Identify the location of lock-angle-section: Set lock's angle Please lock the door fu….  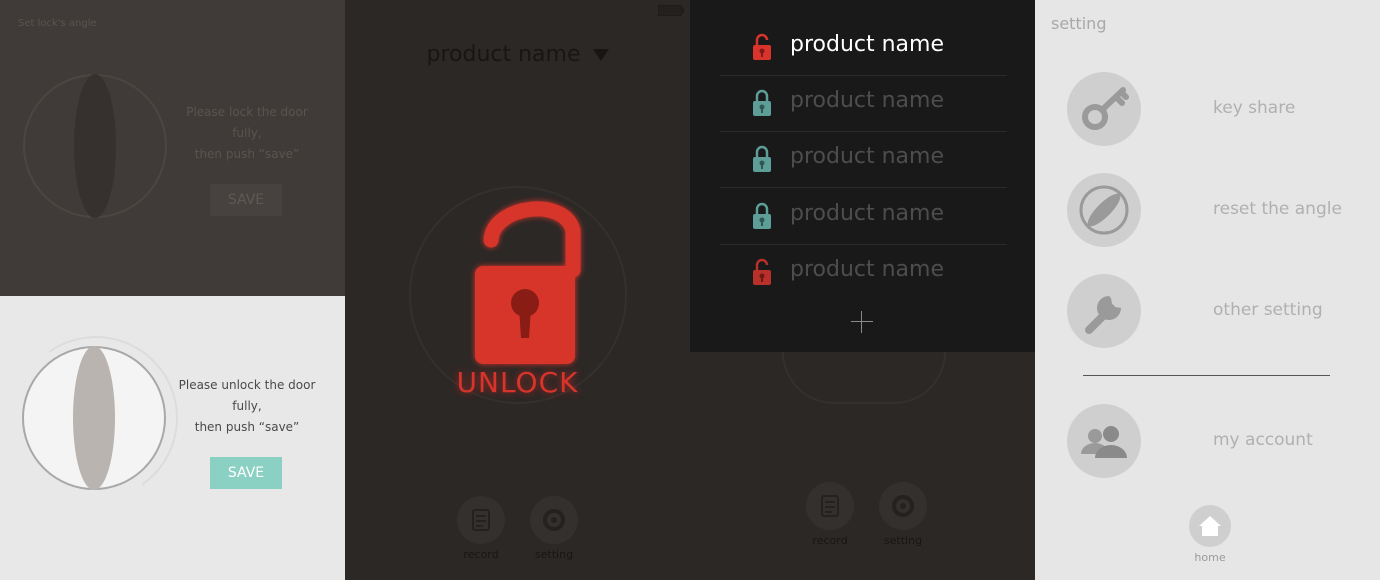
(172, 148).